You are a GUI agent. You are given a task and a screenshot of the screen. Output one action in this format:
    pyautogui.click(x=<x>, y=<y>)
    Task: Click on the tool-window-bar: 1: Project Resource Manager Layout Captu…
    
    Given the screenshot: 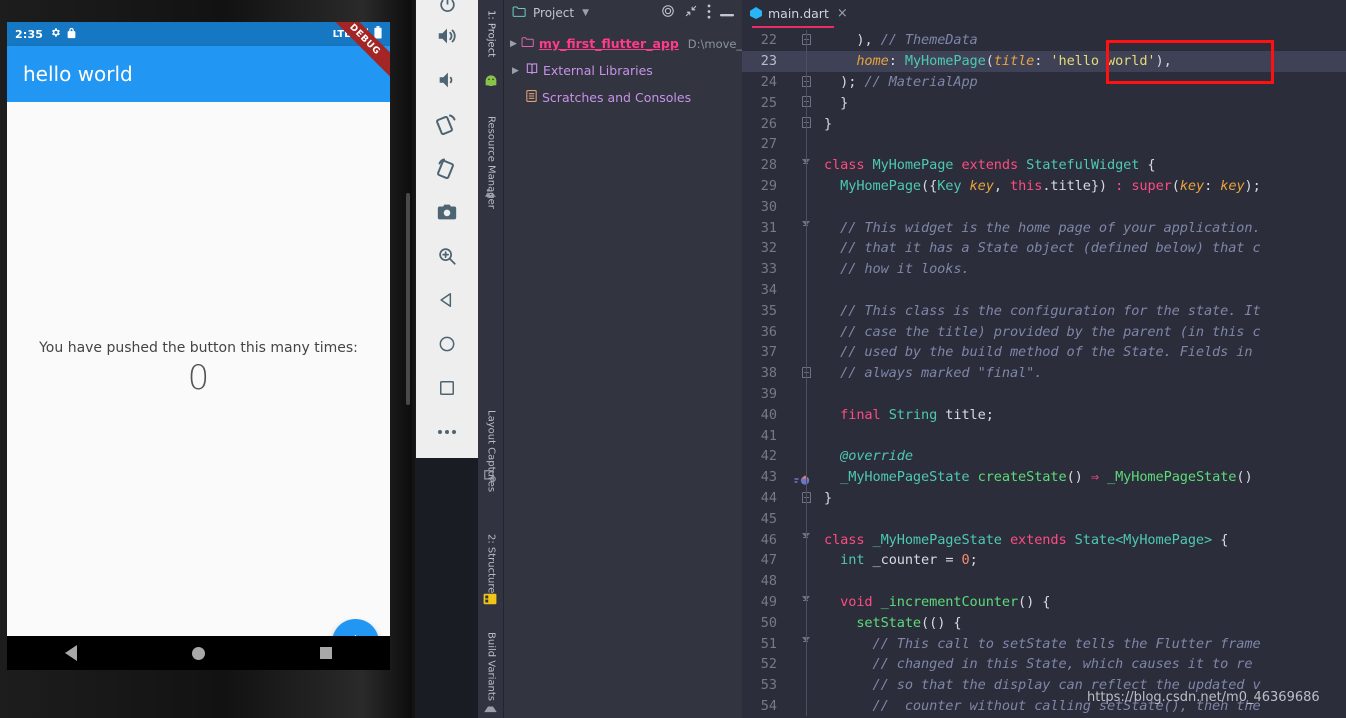 What is the action you would take?
    pyautogui.click(x=491, y=359)
    